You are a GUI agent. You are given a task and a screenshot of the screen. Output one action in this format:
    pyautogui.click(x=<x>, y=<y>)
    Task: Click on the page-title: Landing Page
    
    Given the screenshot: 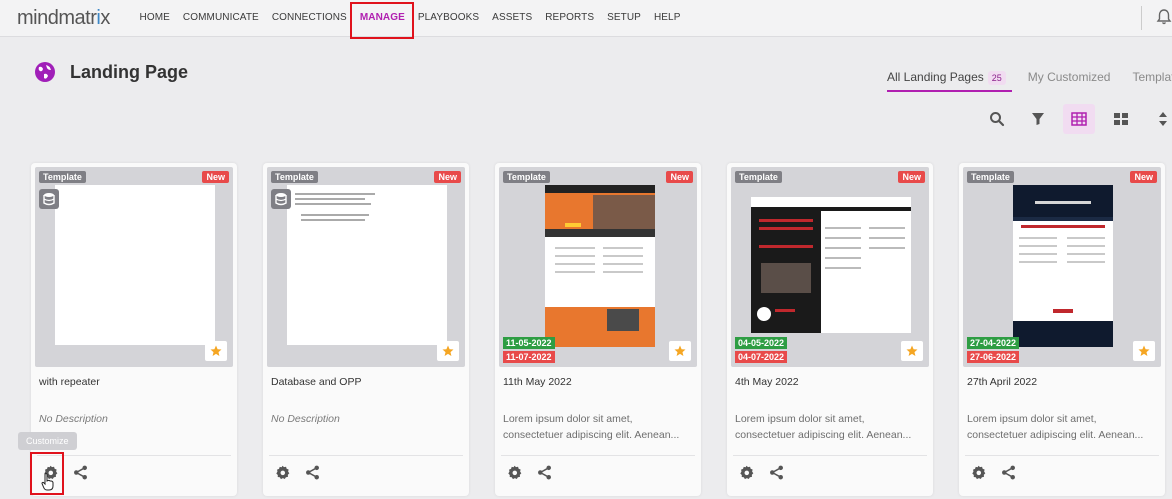 What is the action you would take?
    pyautogui.click(x=129, y=72)
    